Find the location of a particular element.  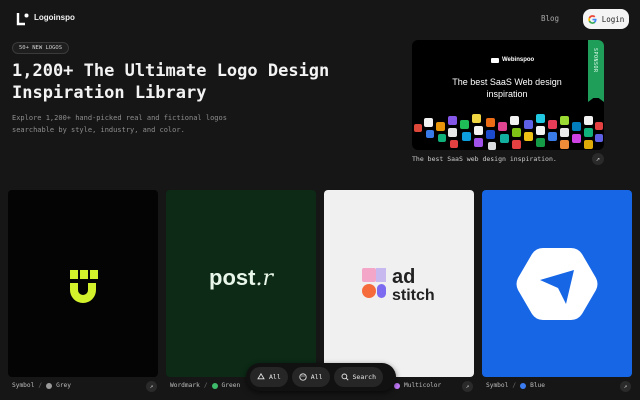

login-button: Login is located at coordinates (606, 19).